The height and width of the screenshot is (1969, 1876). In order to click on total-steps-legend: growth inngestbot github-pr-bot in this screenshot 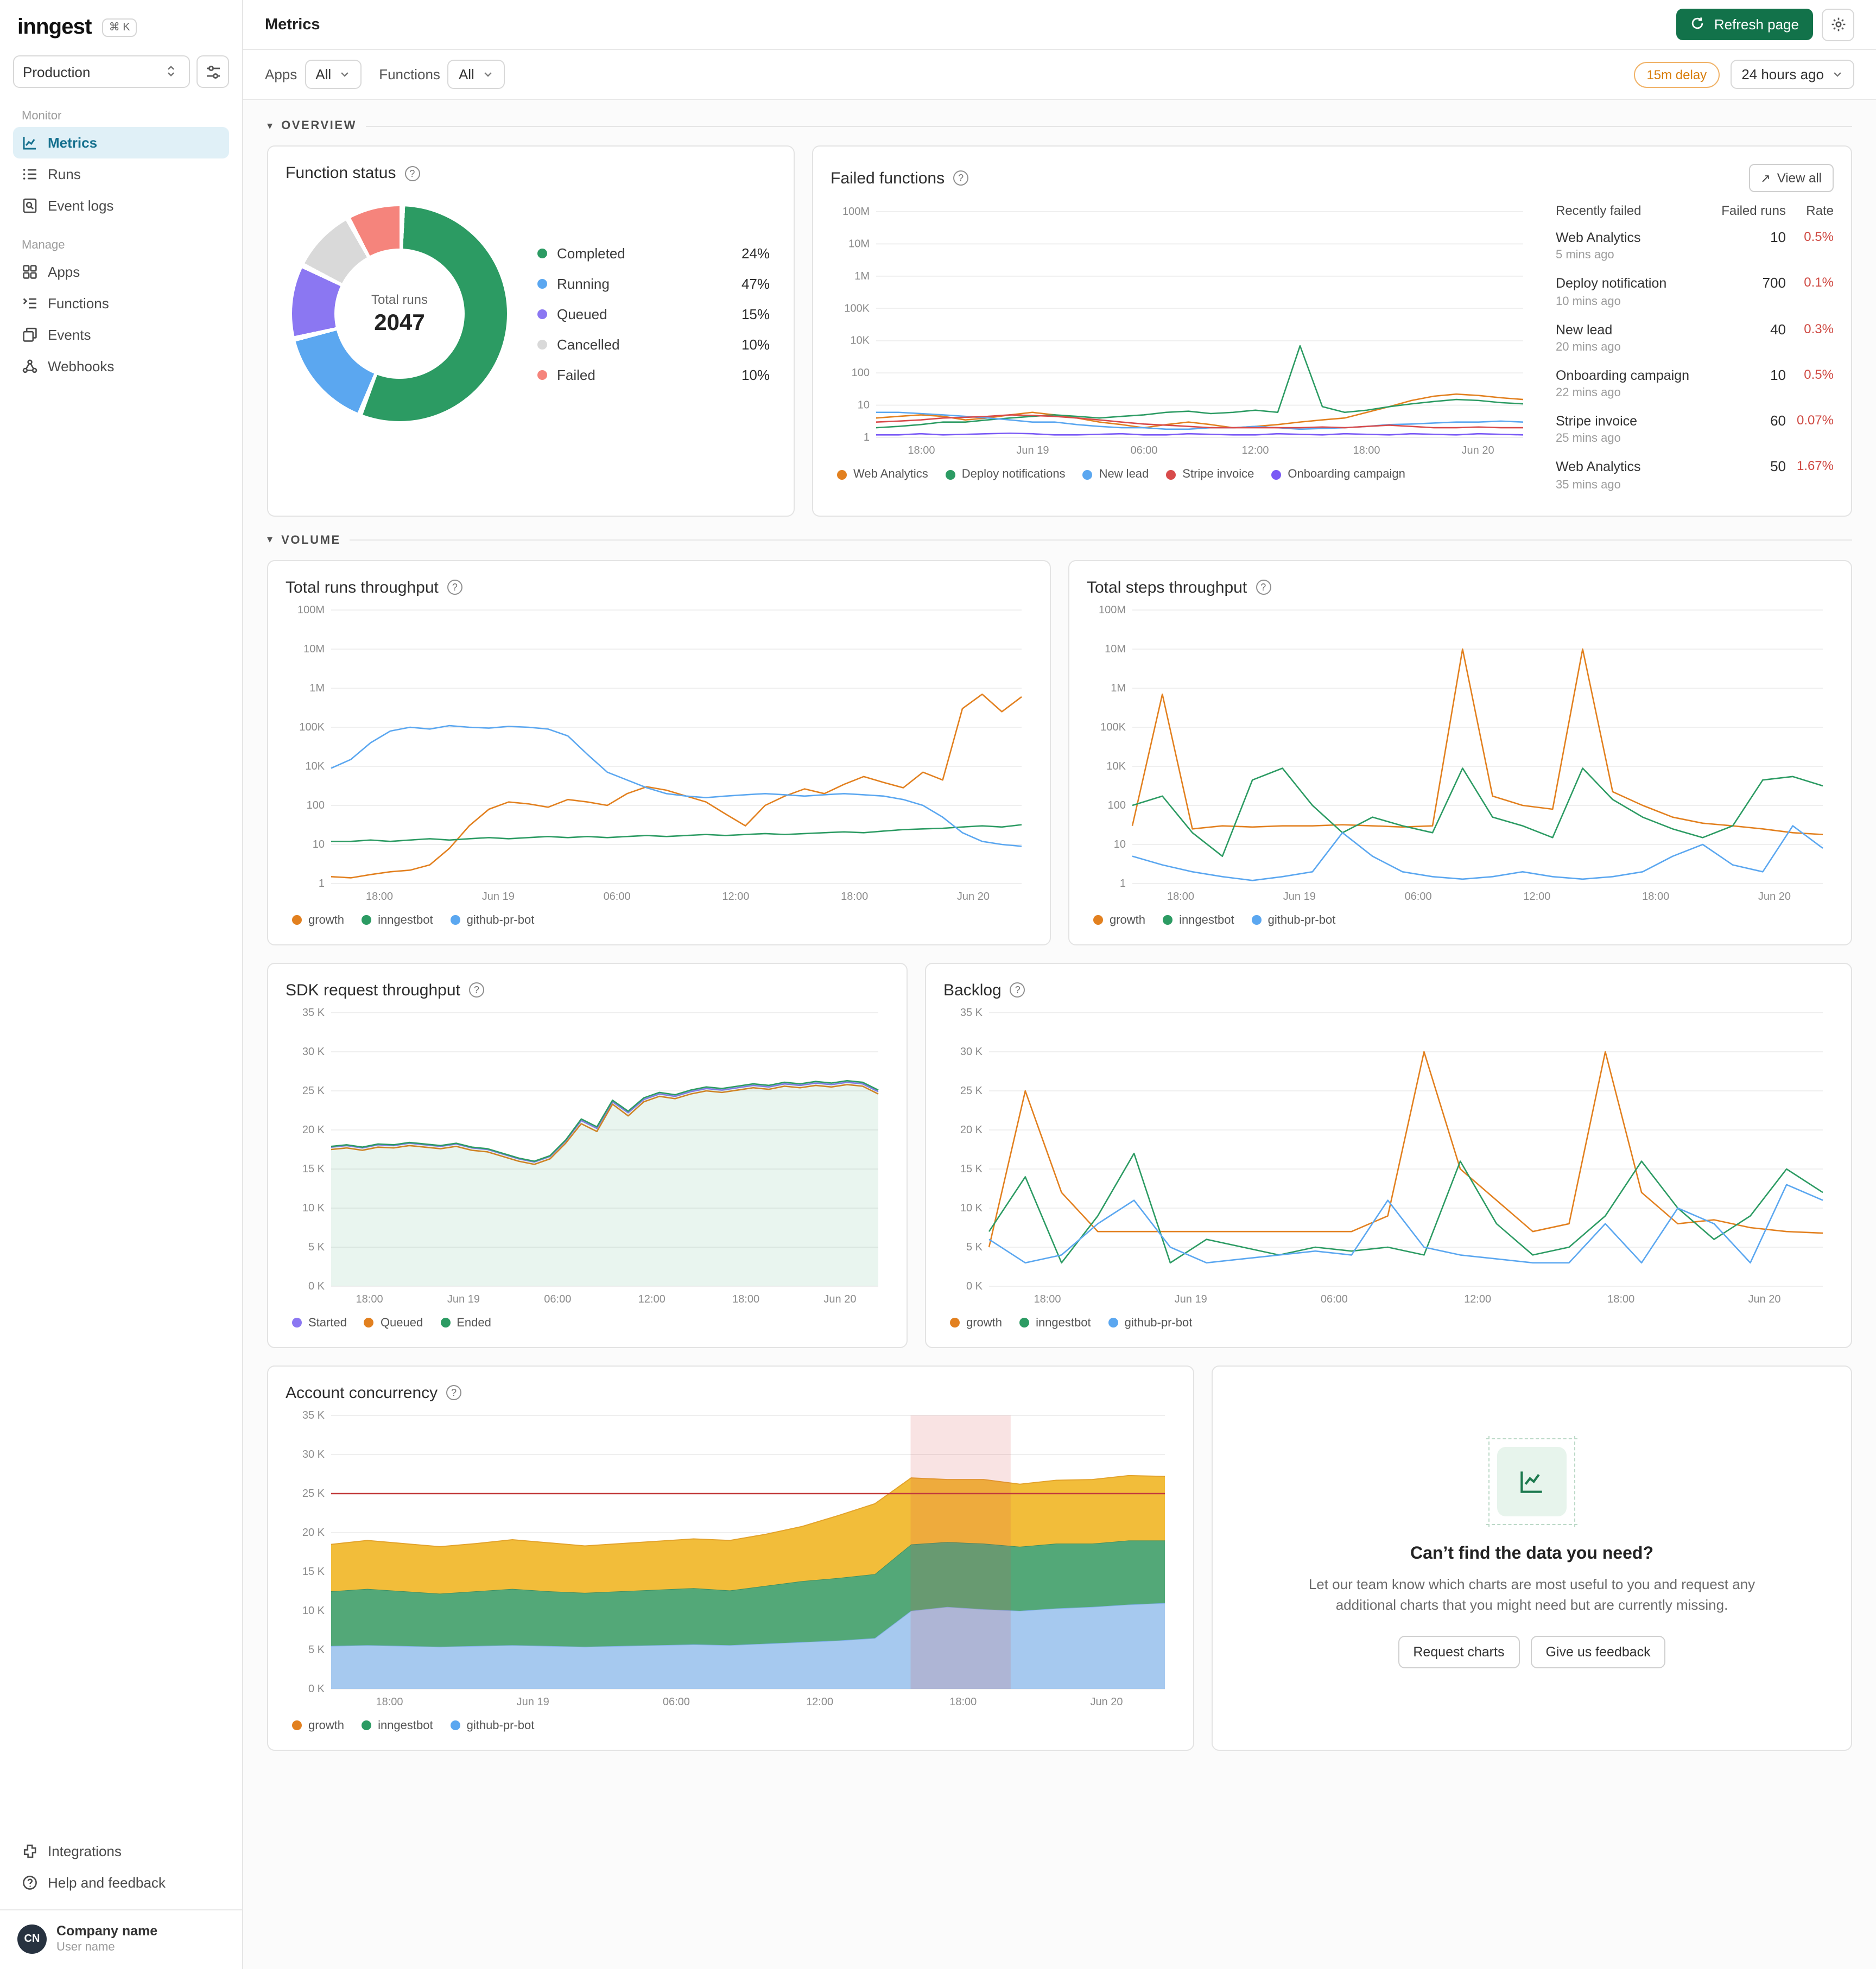, I will do `click(1460, 915)`.